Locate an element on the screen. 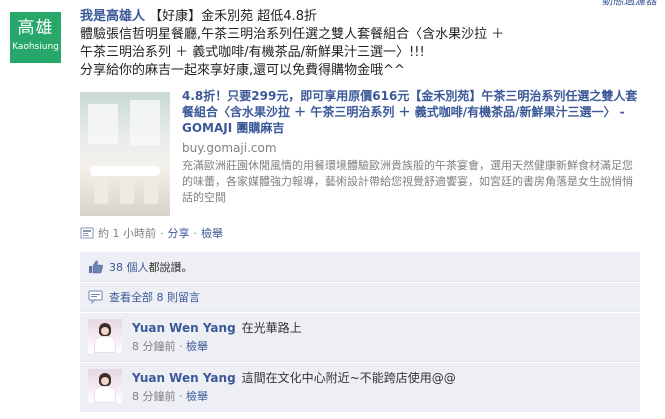 The image size is (665, 419). news-feed-filter-link: 動態過濾器 is located at coordinates (629, 4).